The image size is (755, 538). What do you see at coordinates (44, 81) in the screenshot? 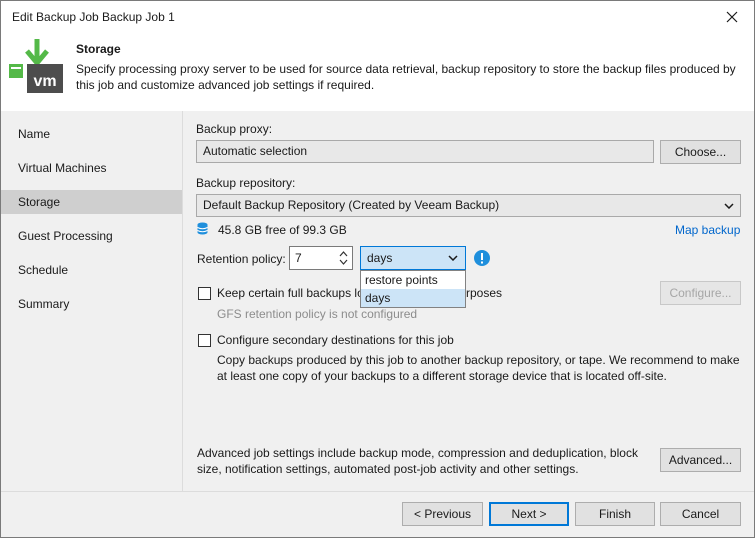
I see `svg-text: vm` at bounding box center [44, 81].